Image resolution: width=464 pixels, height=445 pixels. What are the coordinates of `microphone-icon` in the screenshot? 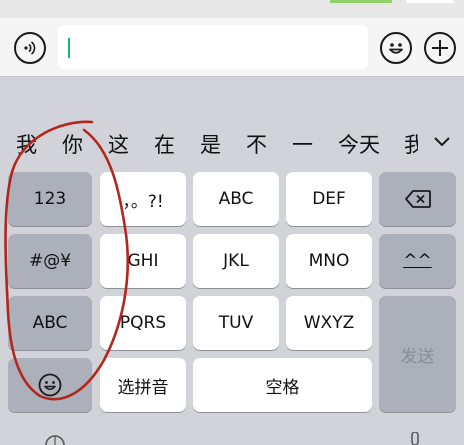 It's located at (415, 438).